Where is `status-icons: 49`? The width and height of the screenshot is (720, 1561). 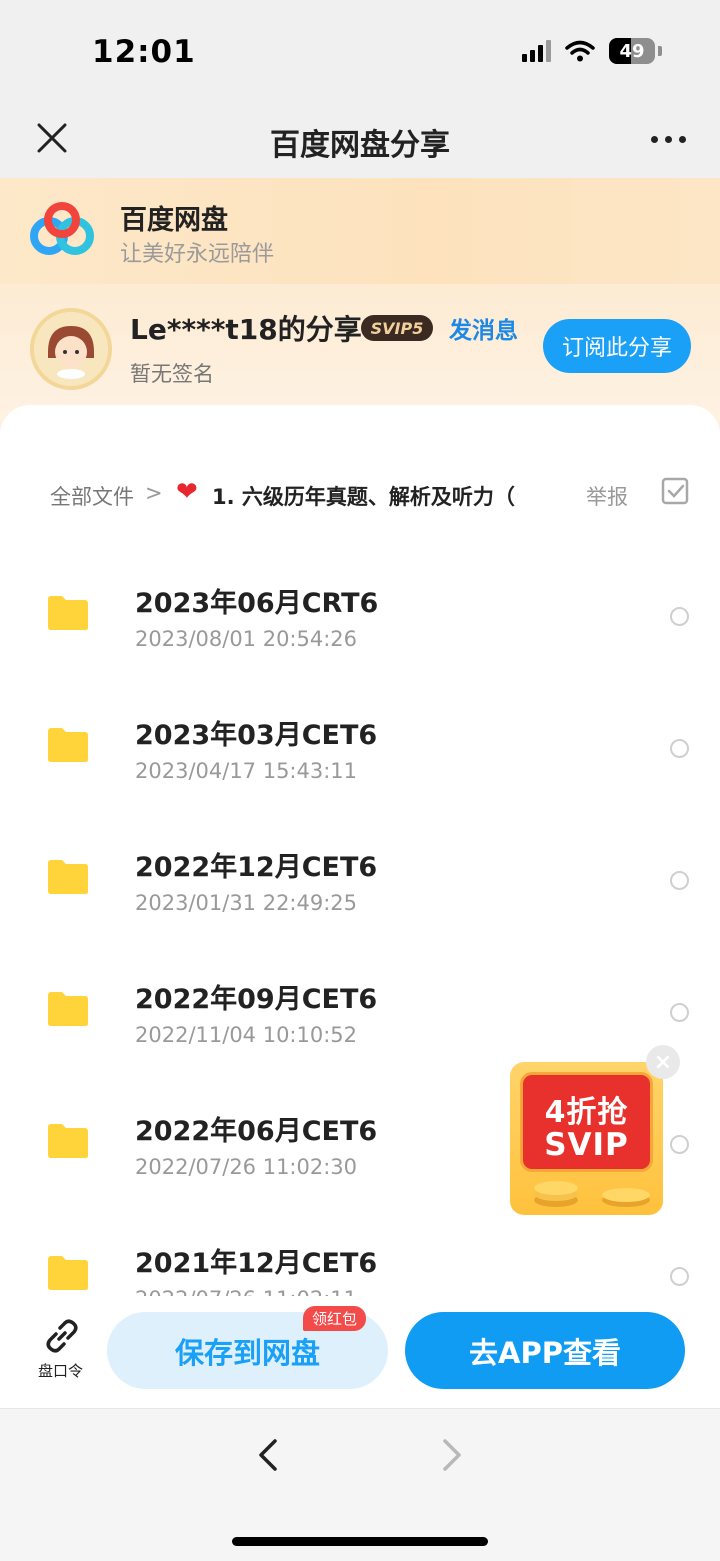
status-icons: 49 is located at coordinates (592, 51).